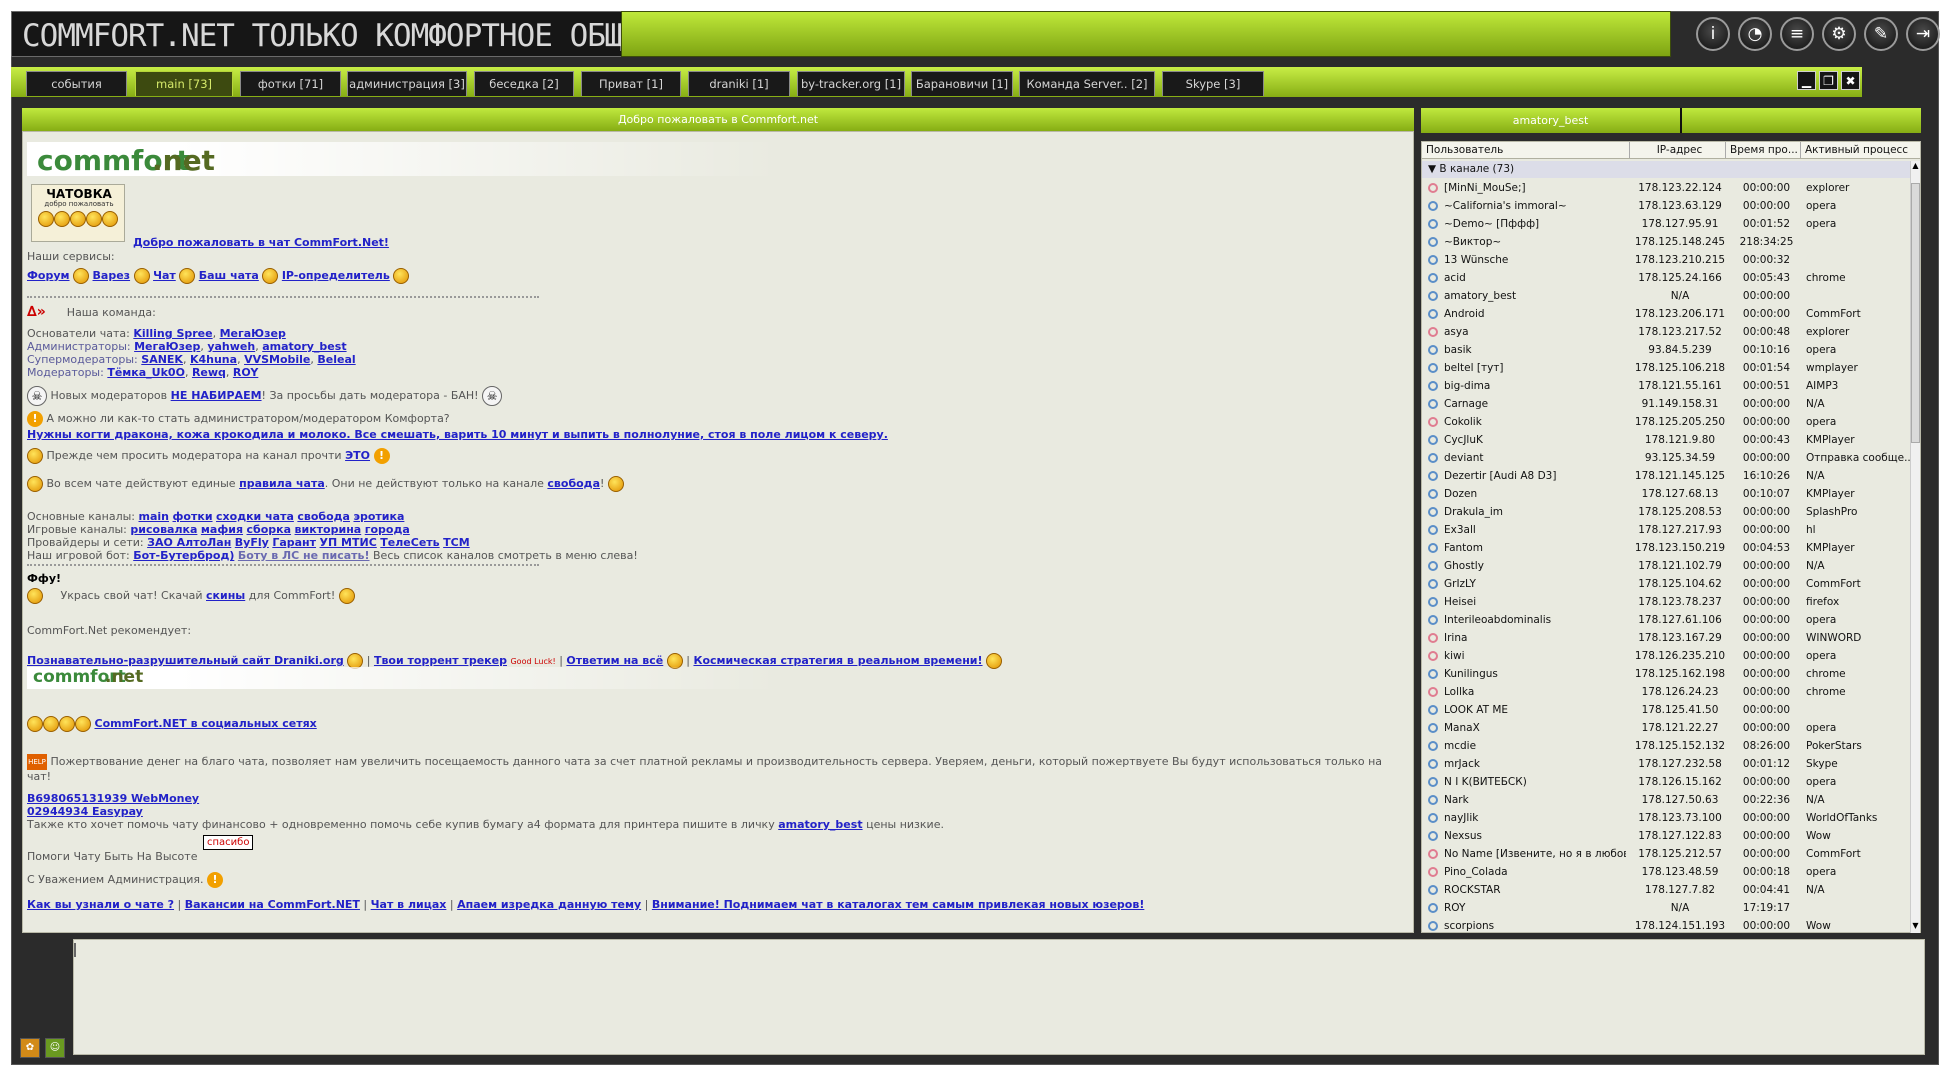 The height and width of the screenshot is (1088, 1952). Describe the element at coordinates (231, 346) in the screenshot. I see `admin-link: yahweh` at that location.